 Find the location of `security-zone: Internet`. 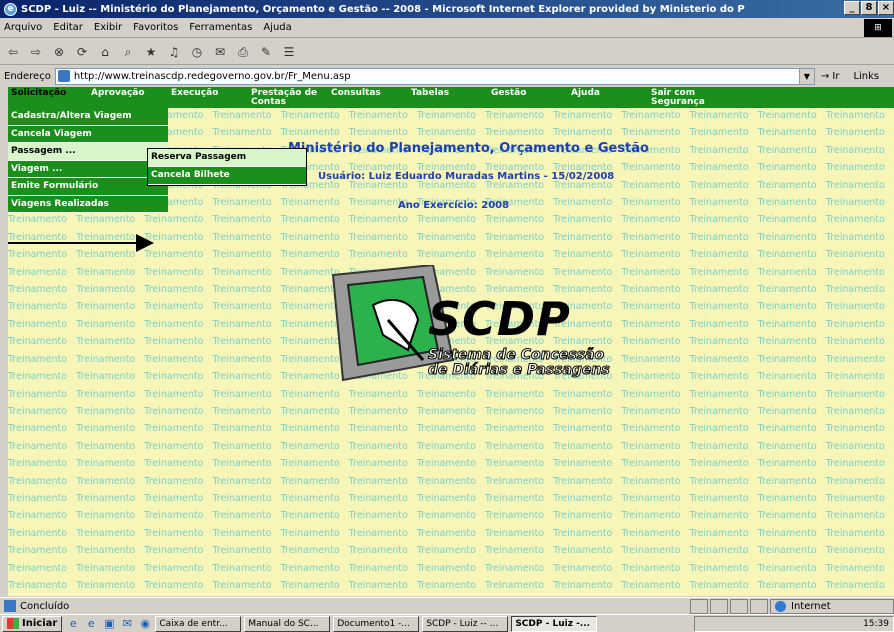

security-zone: Internet is located at coordinates (832, 606).